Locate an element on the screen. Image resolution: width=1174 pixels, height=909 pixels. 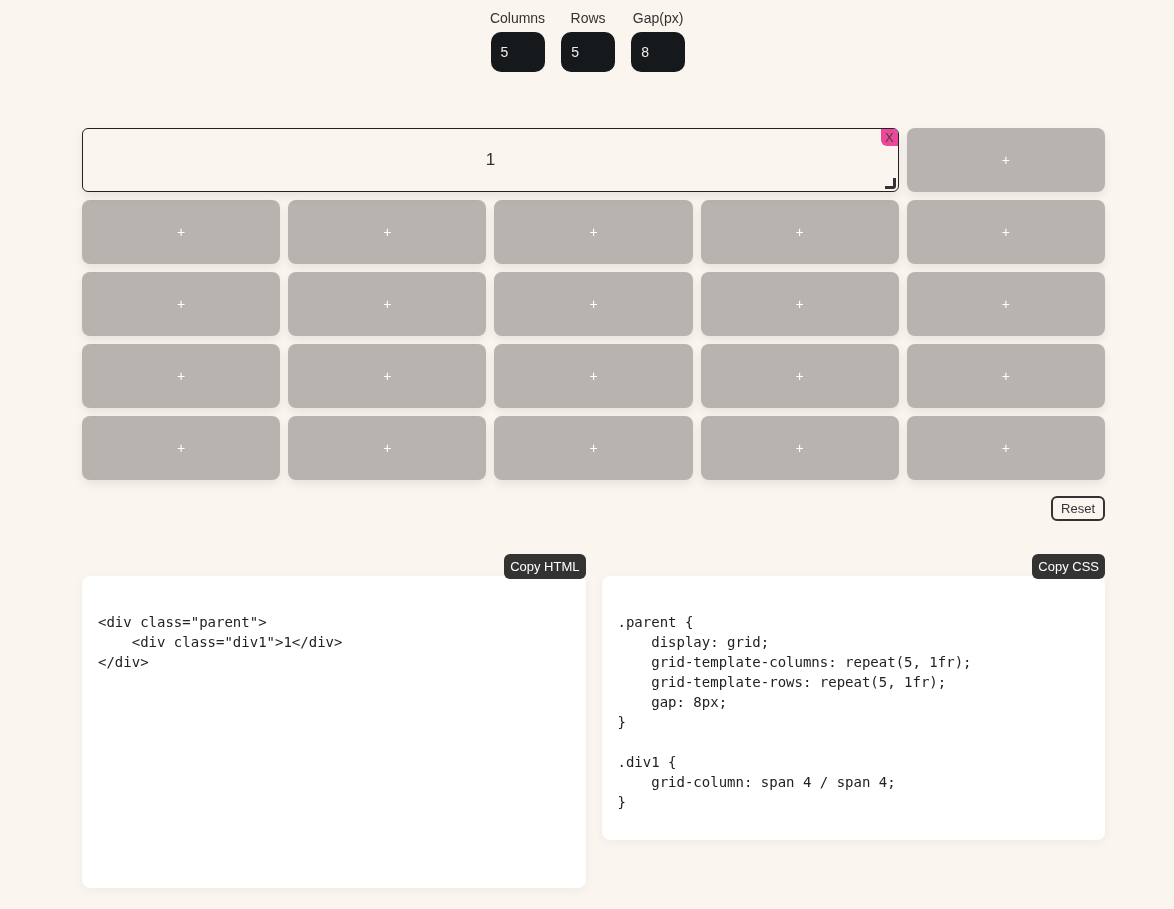
code-line: grid-column: span 4 / span 4; is located at coordinates (773, 782).